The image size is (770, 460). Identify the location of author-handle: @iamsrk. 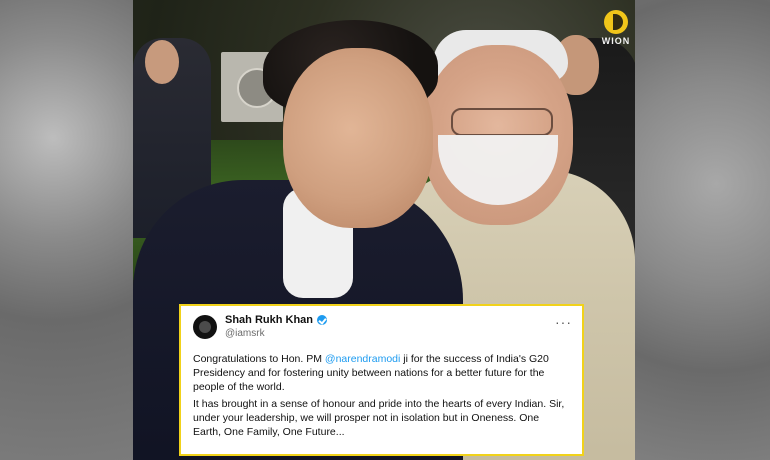
(276, 333).